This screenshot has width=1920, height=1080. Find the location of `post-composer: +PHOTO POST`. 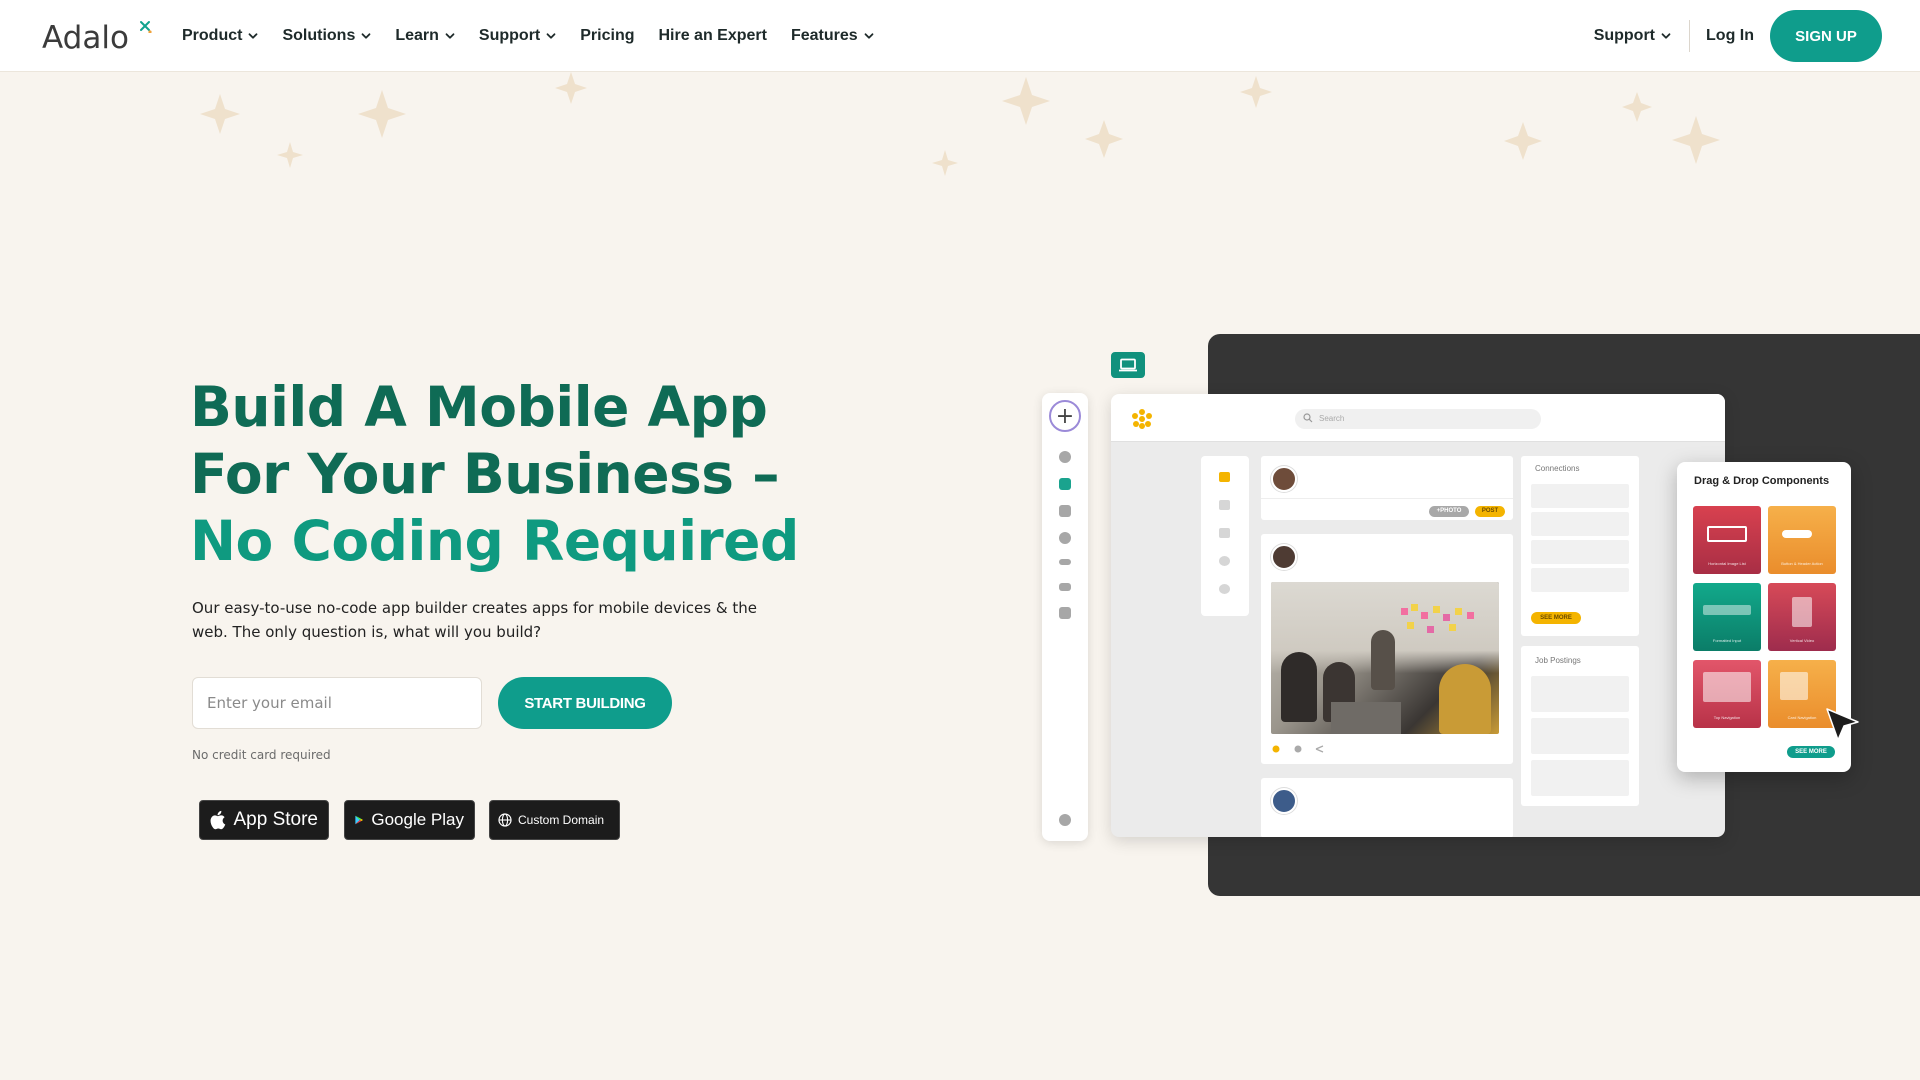

post-composer: +PHOTO POST is located at coordinates (1387, 488).